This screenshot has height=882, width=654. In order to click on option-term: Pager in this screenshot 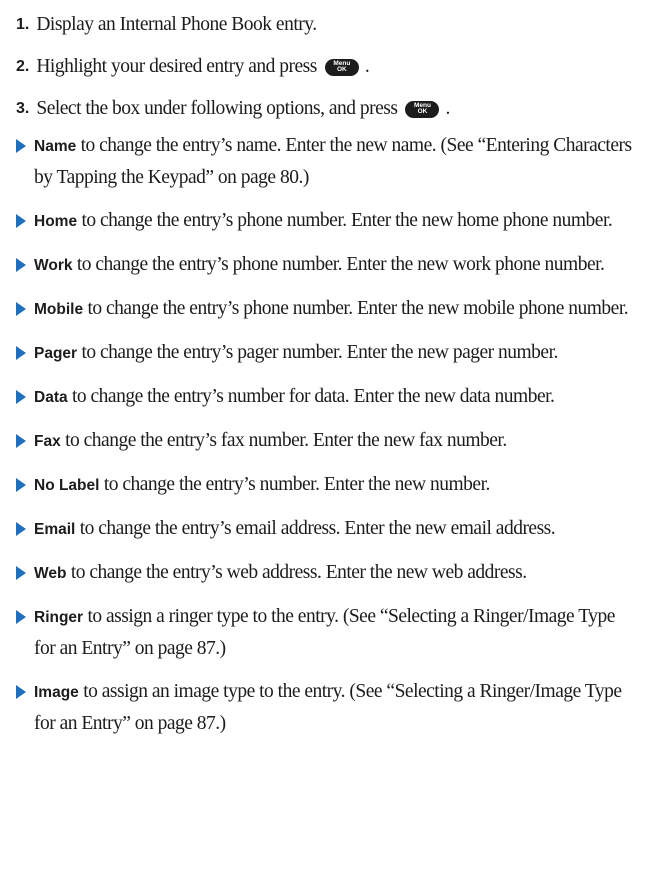, I will do `click(56, 353)`.